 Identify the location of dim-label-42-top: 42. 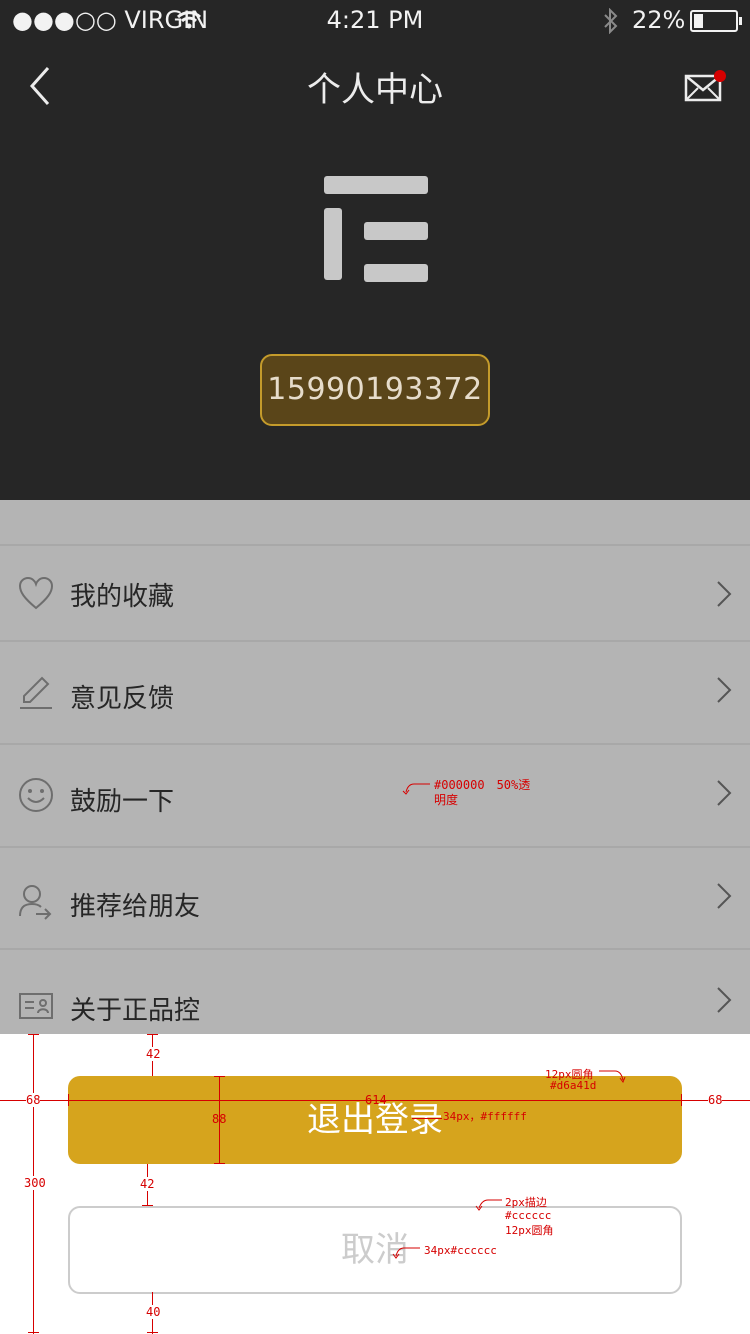
(153, 1054).